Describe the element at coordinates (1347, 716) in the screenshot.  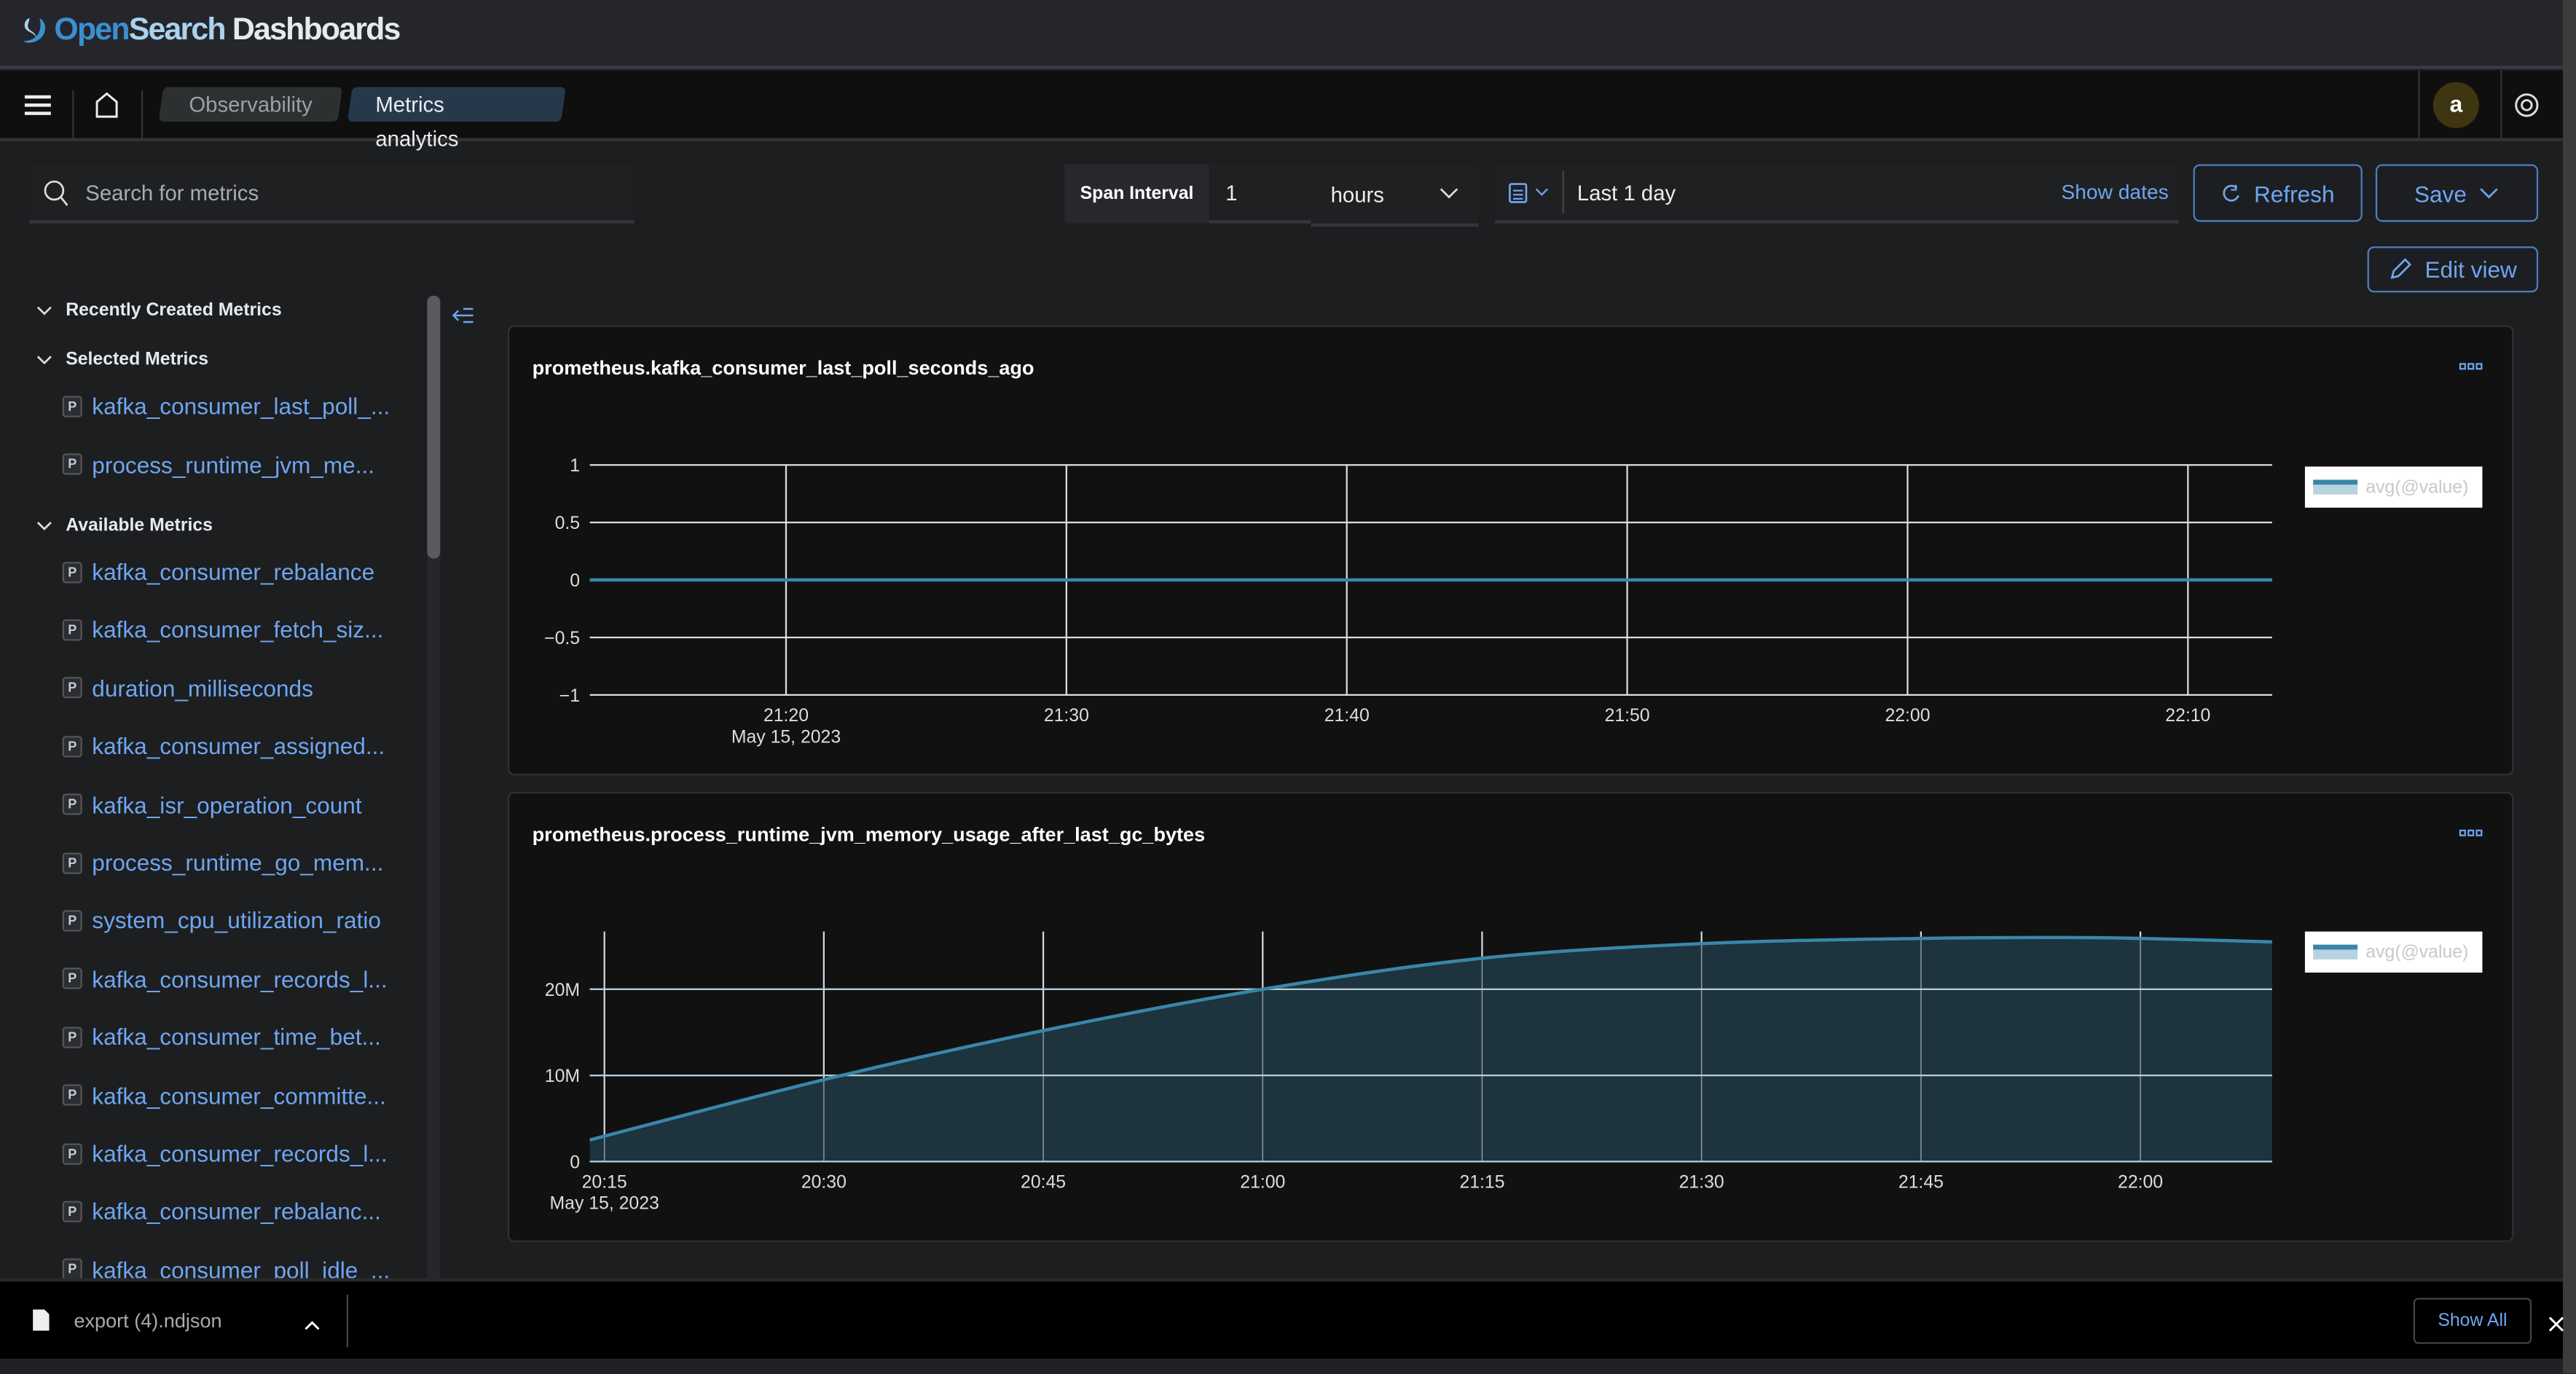
I see `x-tick-label: 21:40` at that location.